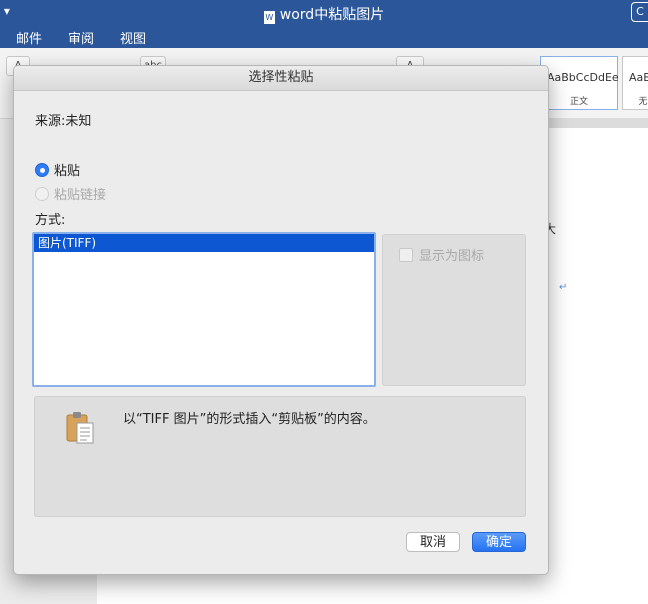 The width and height of the screenshot is (648, 604). I want to click on word-doc-icon: W, so click(269, 17).